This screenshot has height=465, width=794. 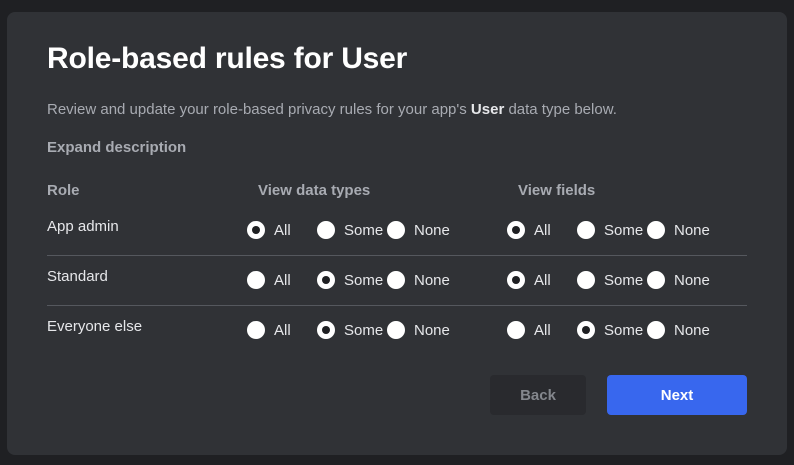 I want to click on table-row: Standard All Some None All Some None, so click(x=397, y=280).